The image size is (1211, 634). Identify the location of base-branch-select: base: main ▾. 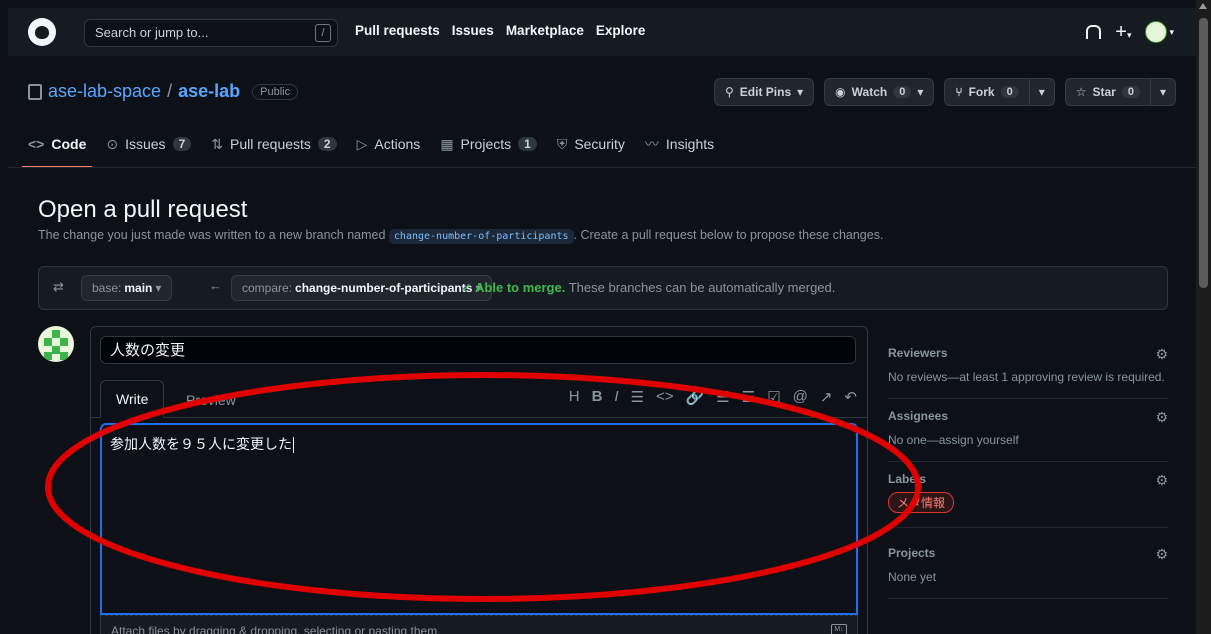
(127, 288).